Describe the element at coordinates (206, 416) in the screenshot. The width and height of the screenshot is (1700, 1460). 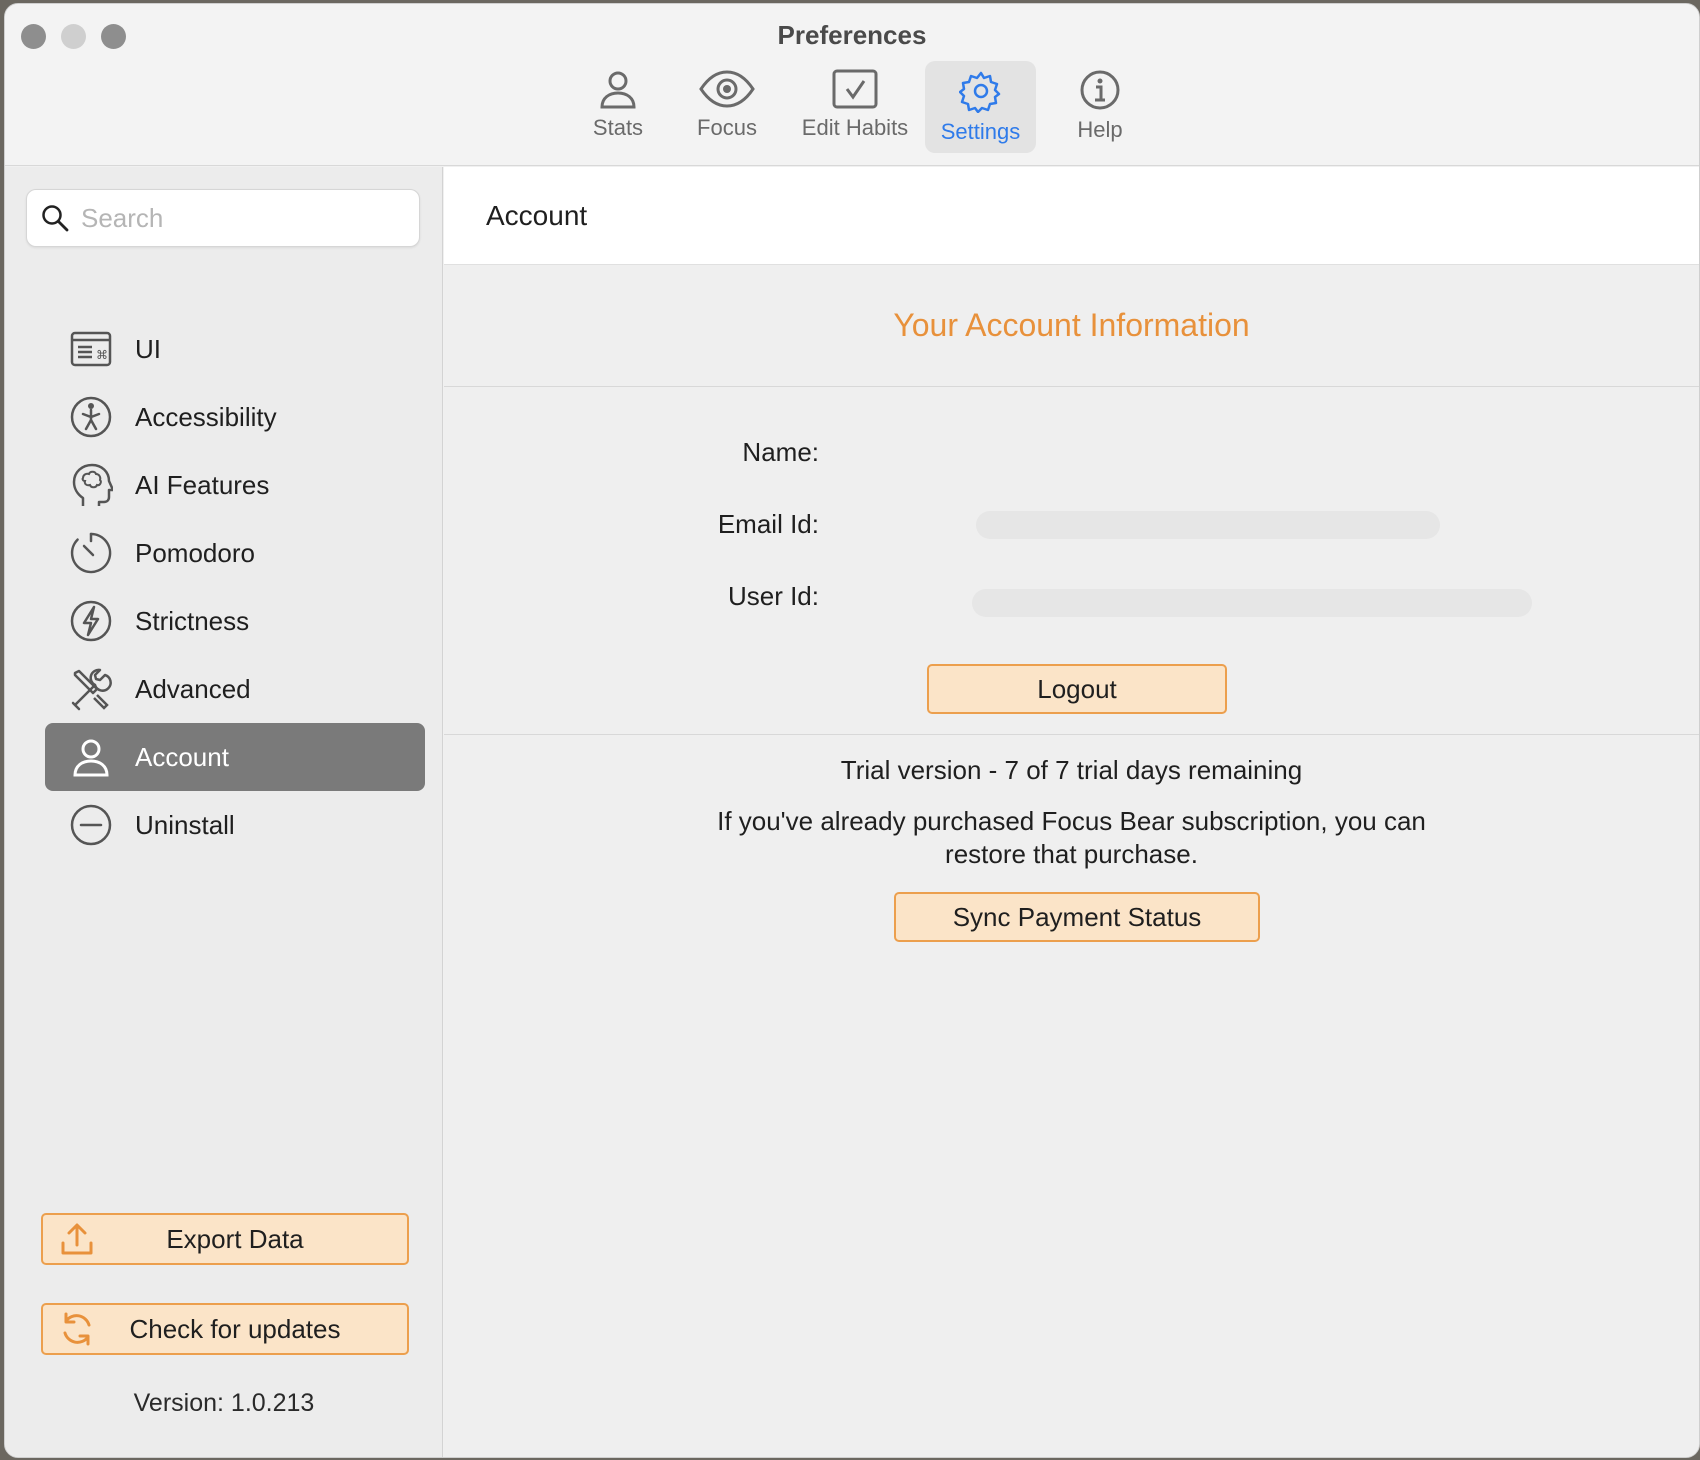
I see `sidebar-item-label: Accessibility` at that location.